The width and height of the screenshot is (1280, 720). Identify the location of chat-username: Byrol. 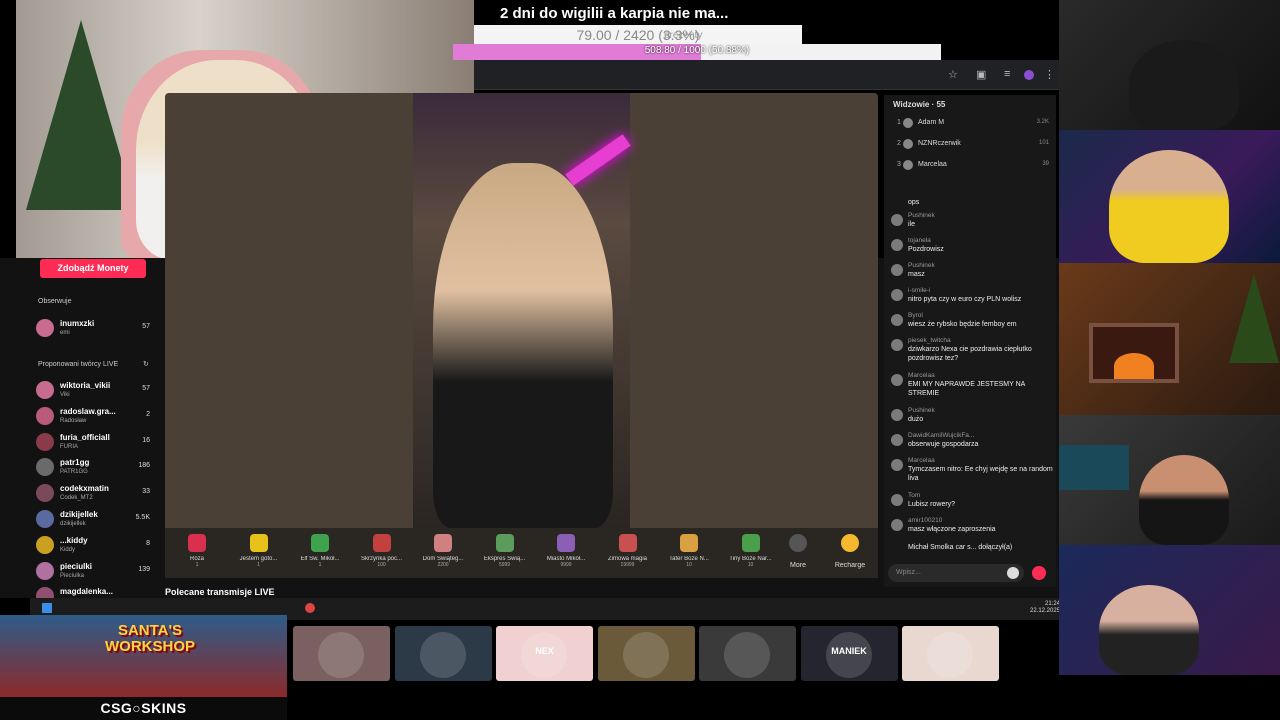
(915, 315).